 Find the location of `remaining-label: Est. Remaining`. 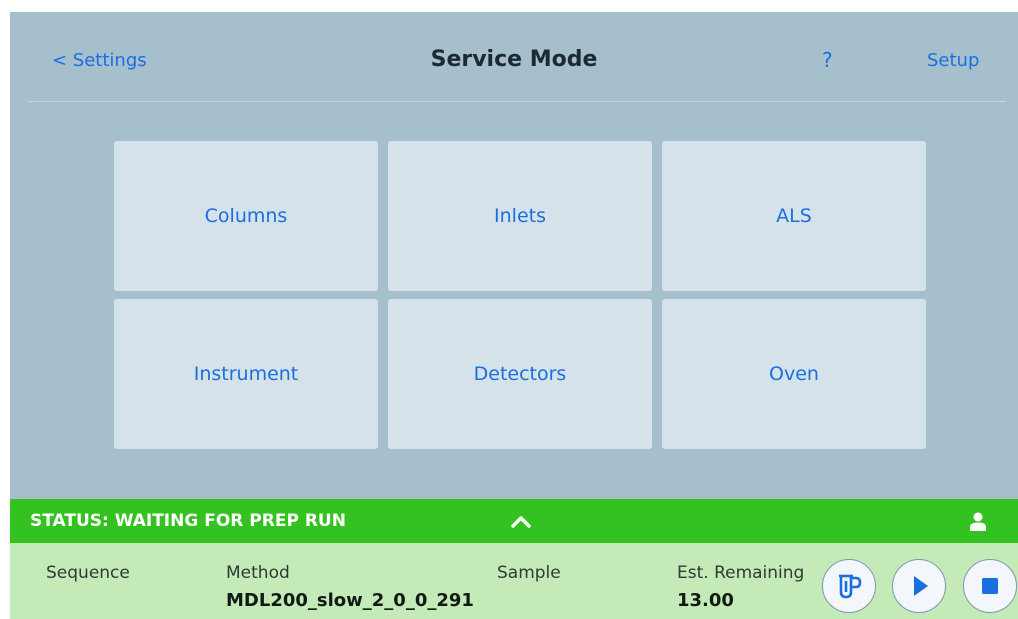

remaining-label: Est. Remaining is located at coordinates (741, 573).